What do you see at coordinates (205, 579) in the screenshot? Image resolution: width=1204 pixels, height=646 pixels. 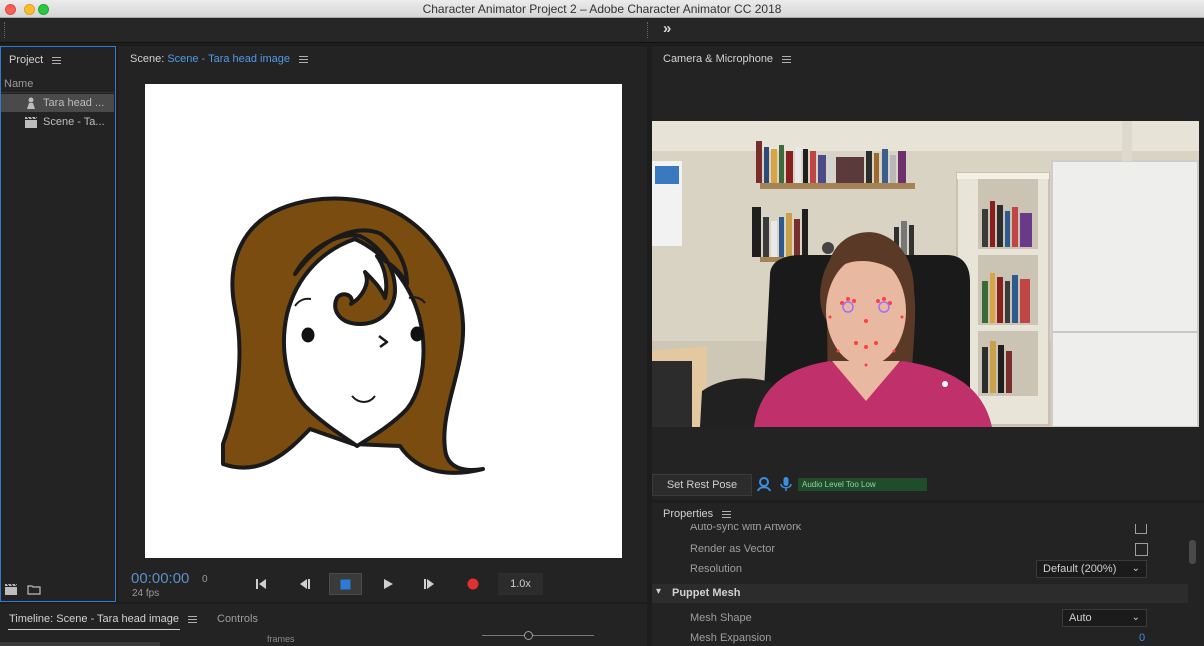 I see `frame-number: 0` at bounding box center [205, 579].